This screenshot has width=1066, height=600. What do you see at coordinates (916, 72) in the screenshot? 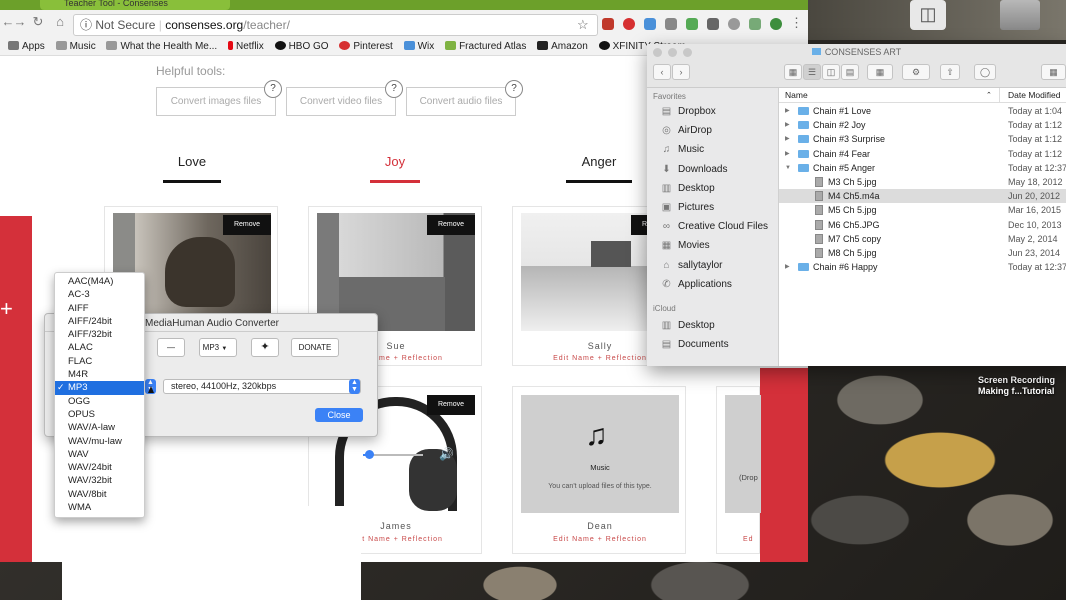
I see `gear-icon: ⚙` at bounding box center [916, 72].